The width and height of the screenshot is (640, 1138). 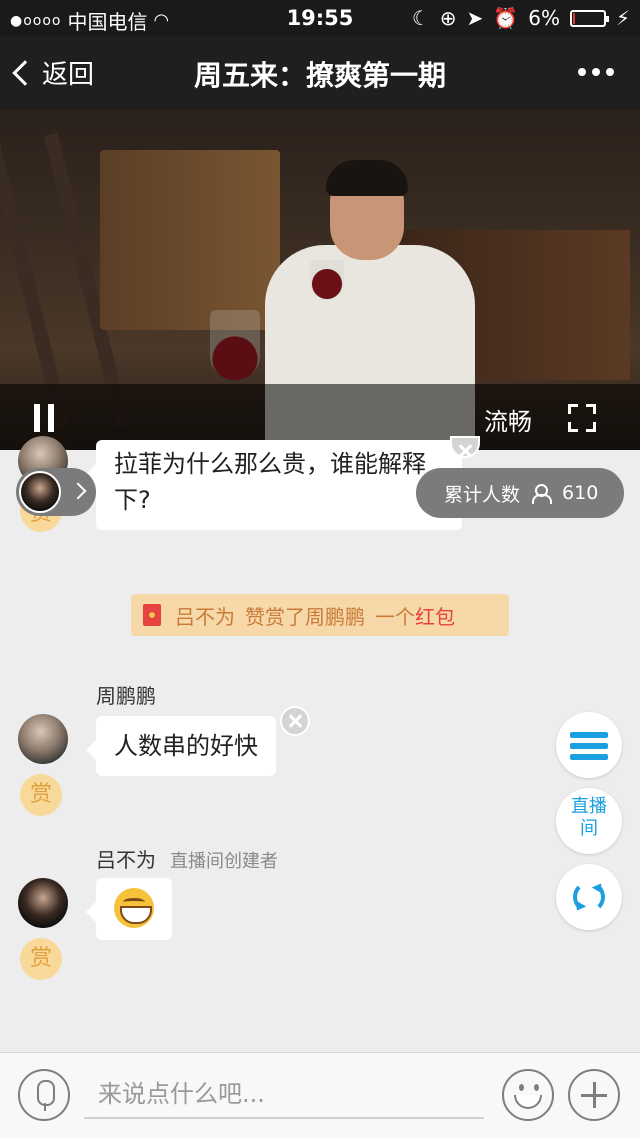 I want to click on lock-rotation-icon: ⊕, so click(x=448, y=18).